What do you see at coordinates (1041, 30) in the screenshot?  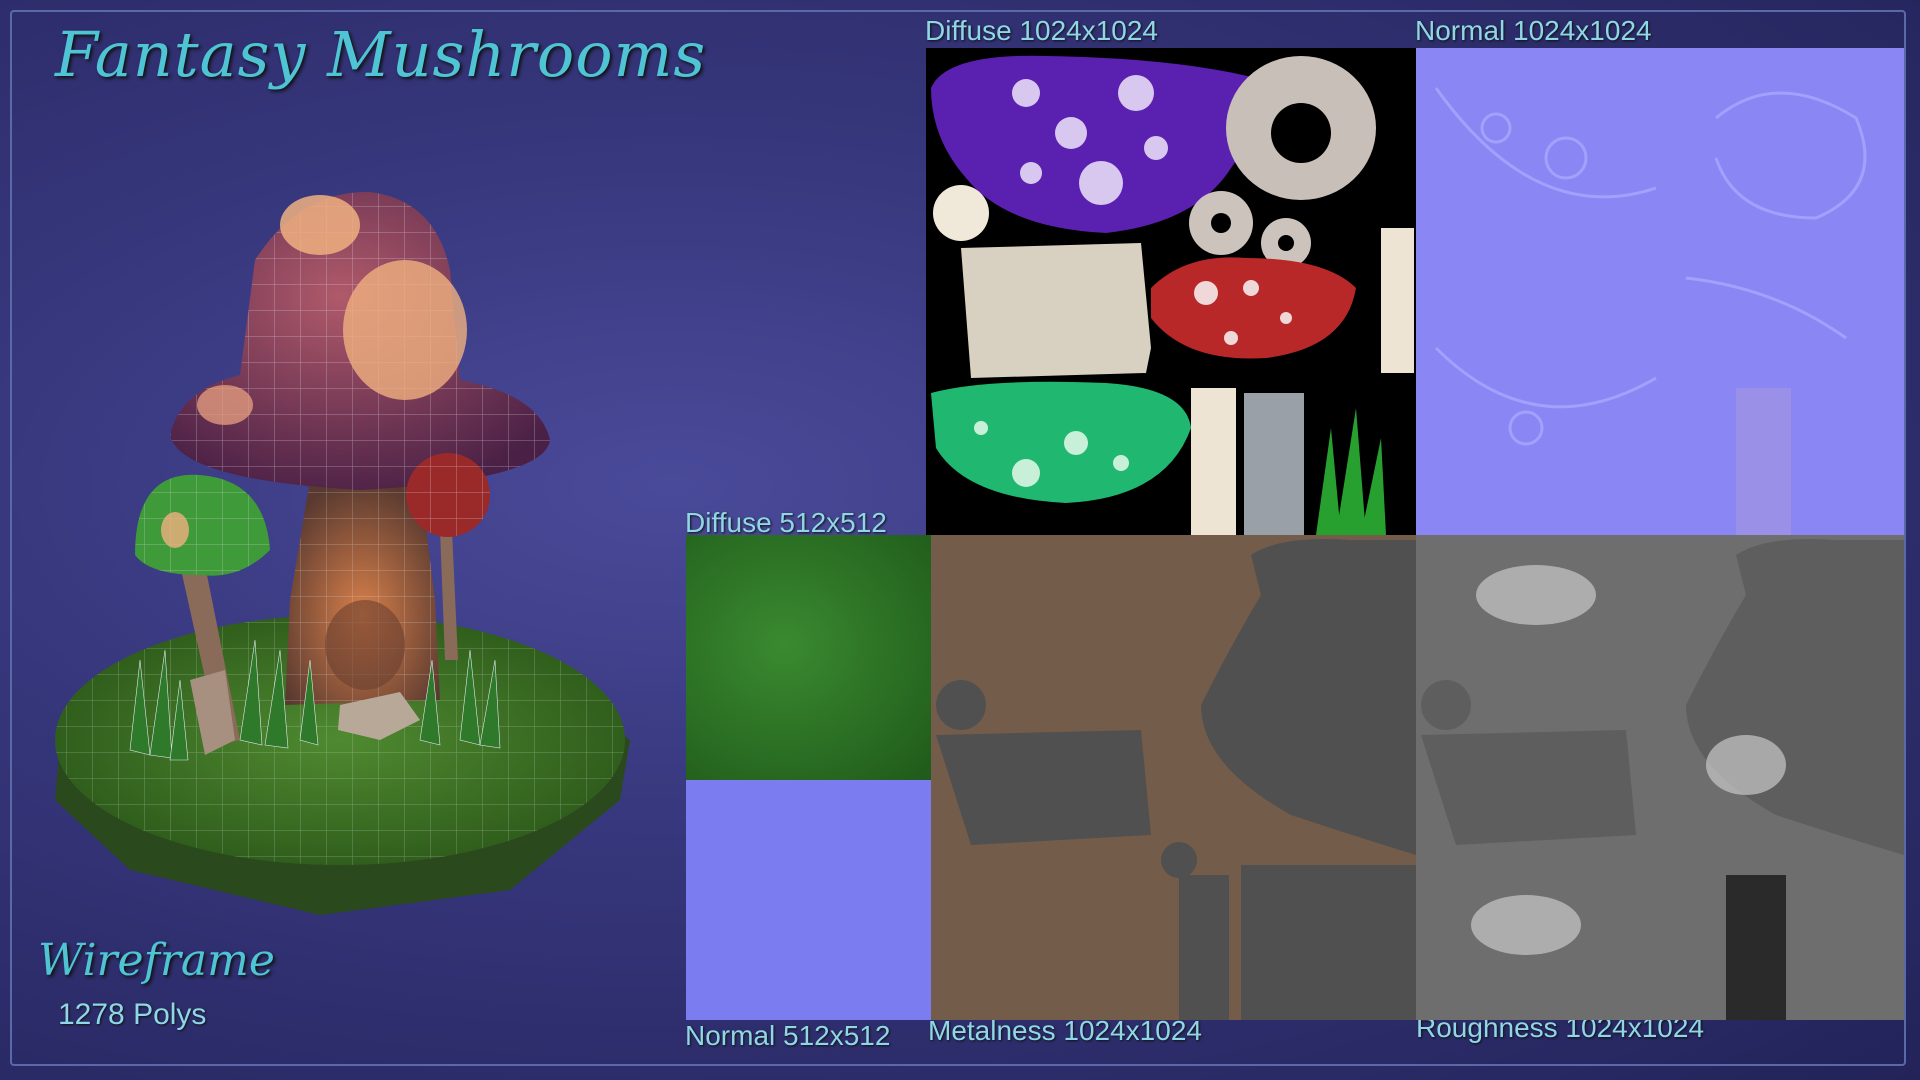 I see `label-diffuse-large: Diffuse 1024x1024` at bounding box center [1041, 30].